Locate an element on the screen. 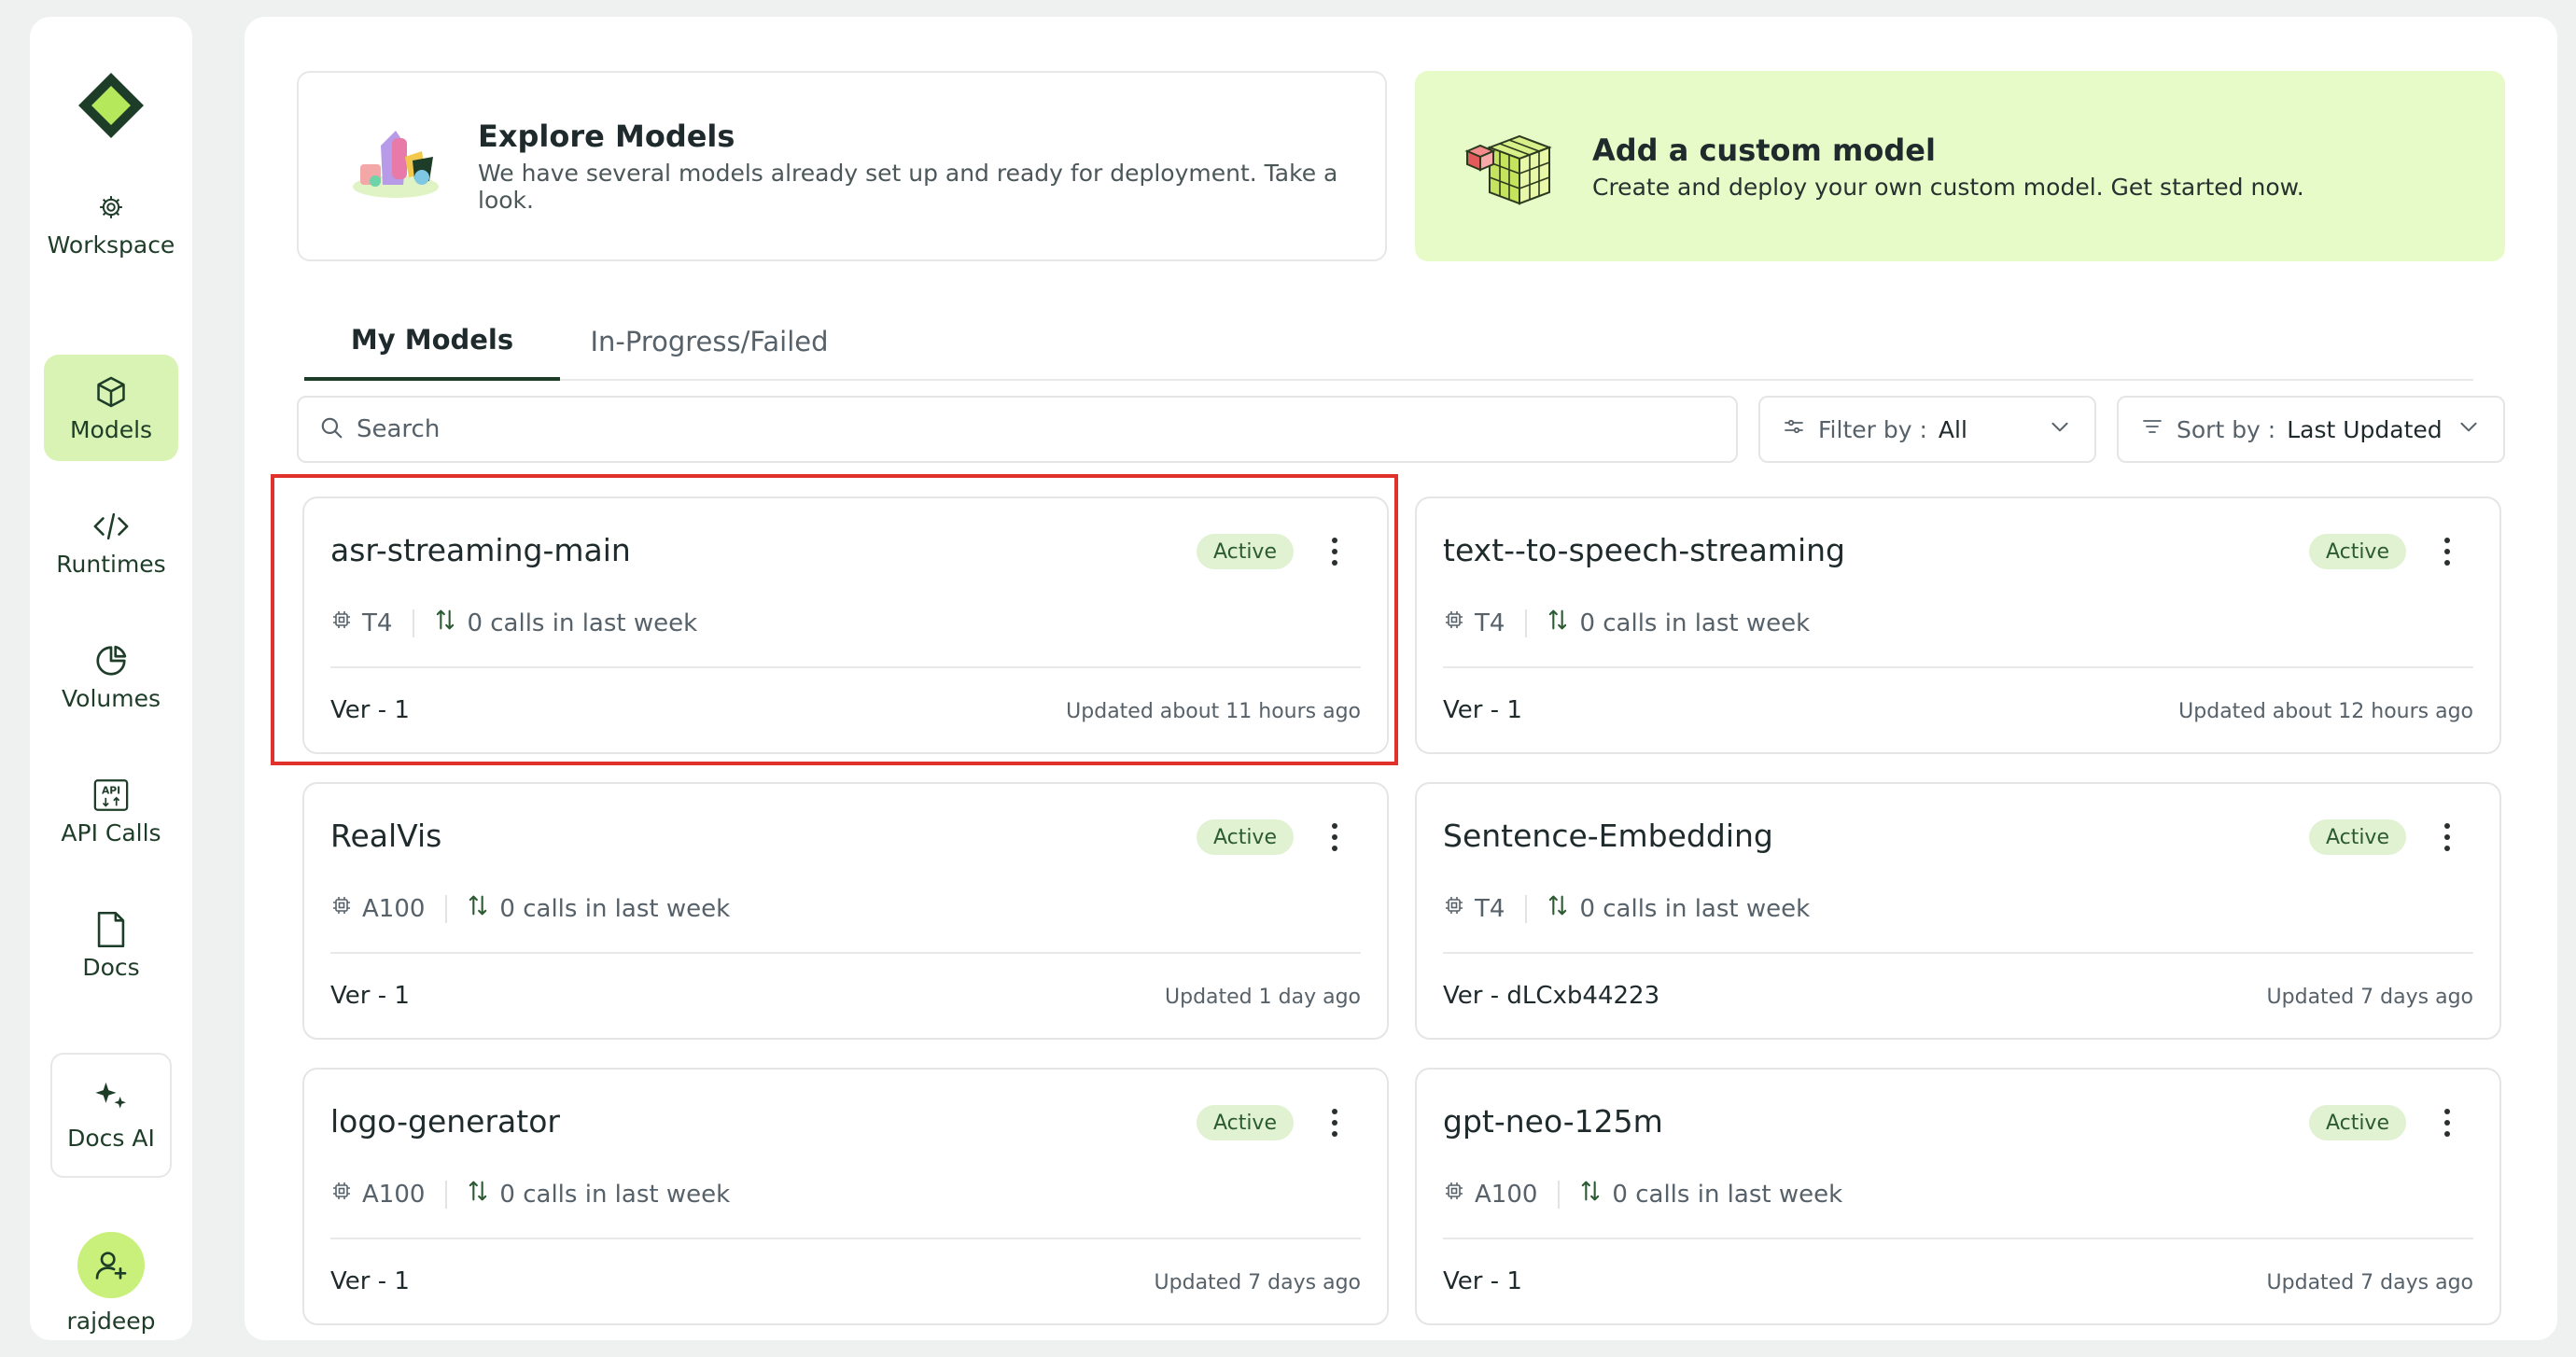 This screenshot has width=2576, height=1357. model-name: logo-generator is located at coordinates (445, 1121).